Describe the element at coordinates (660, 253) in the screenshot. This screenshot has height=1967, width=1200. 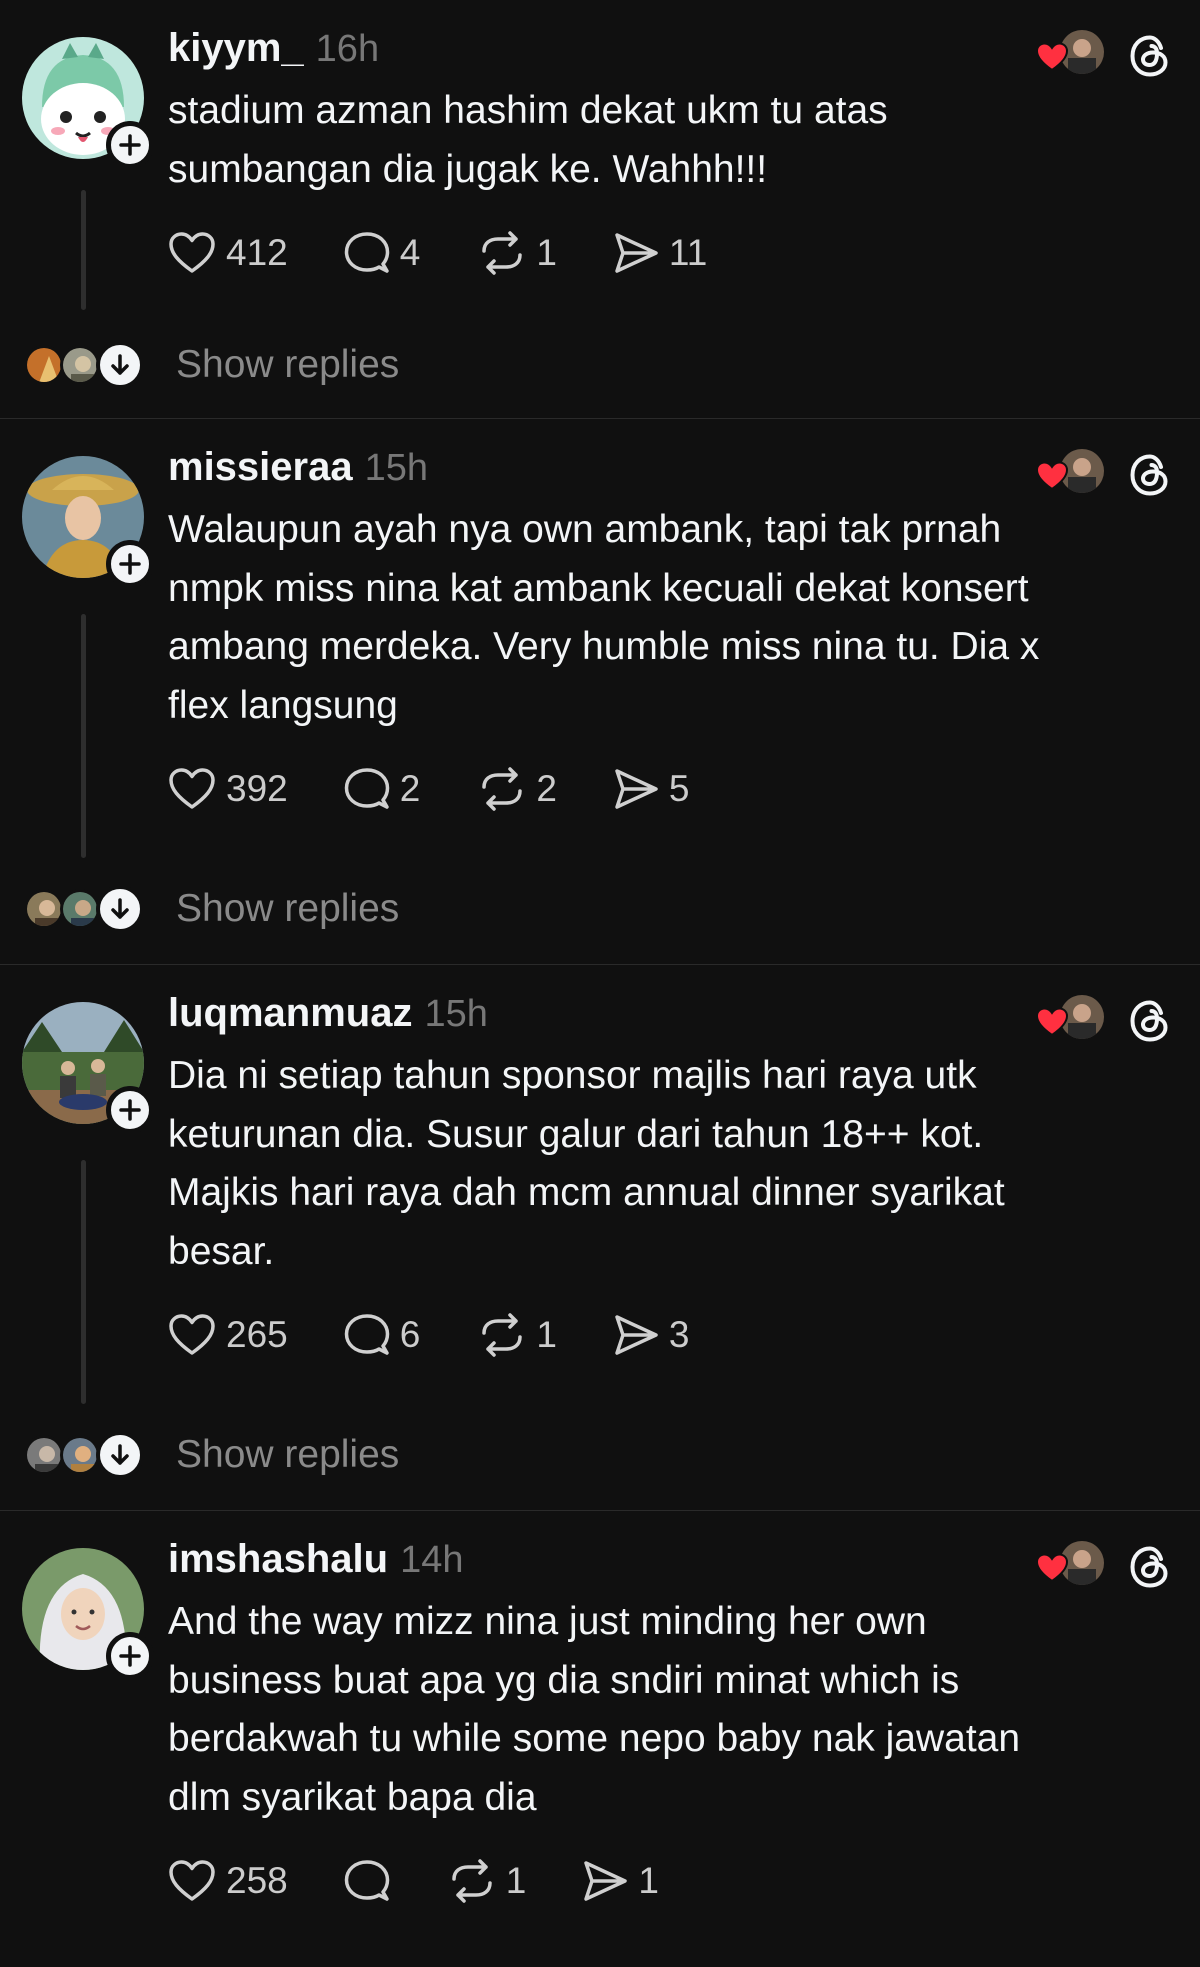
I see `share-button: 11` at that location.